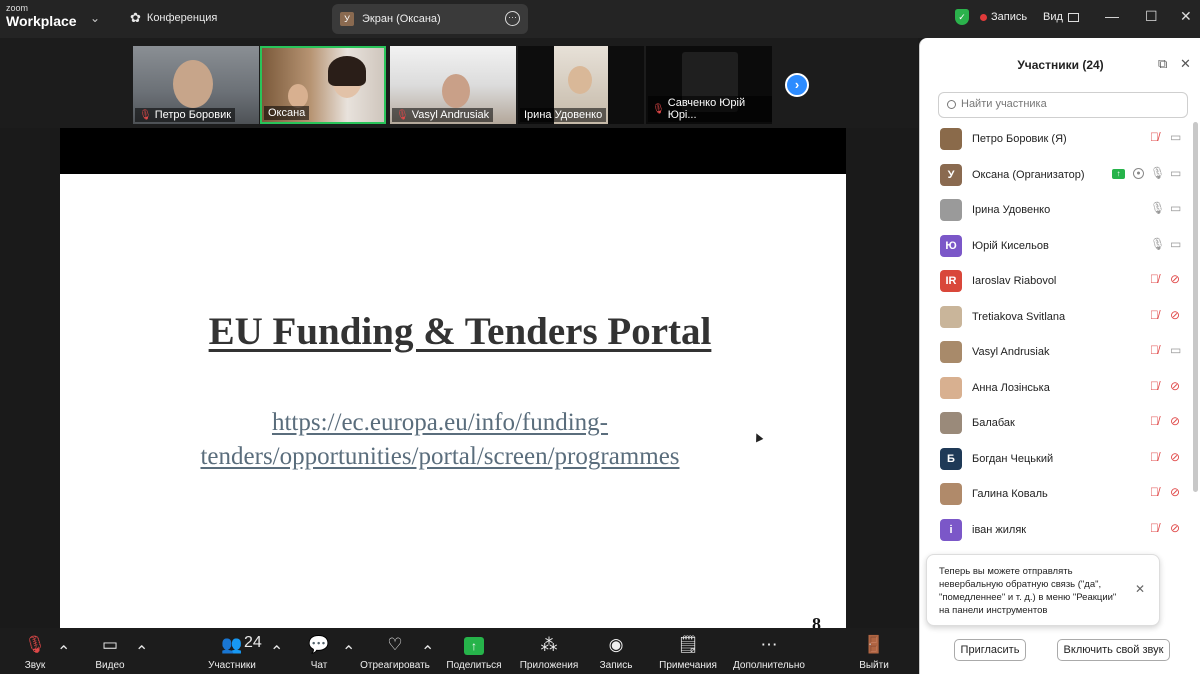  What do you see at coordinates (287, 113) in the screenshot?
I see `thumbnail-name-tag: Оксана` at bounding box center [287, 113].